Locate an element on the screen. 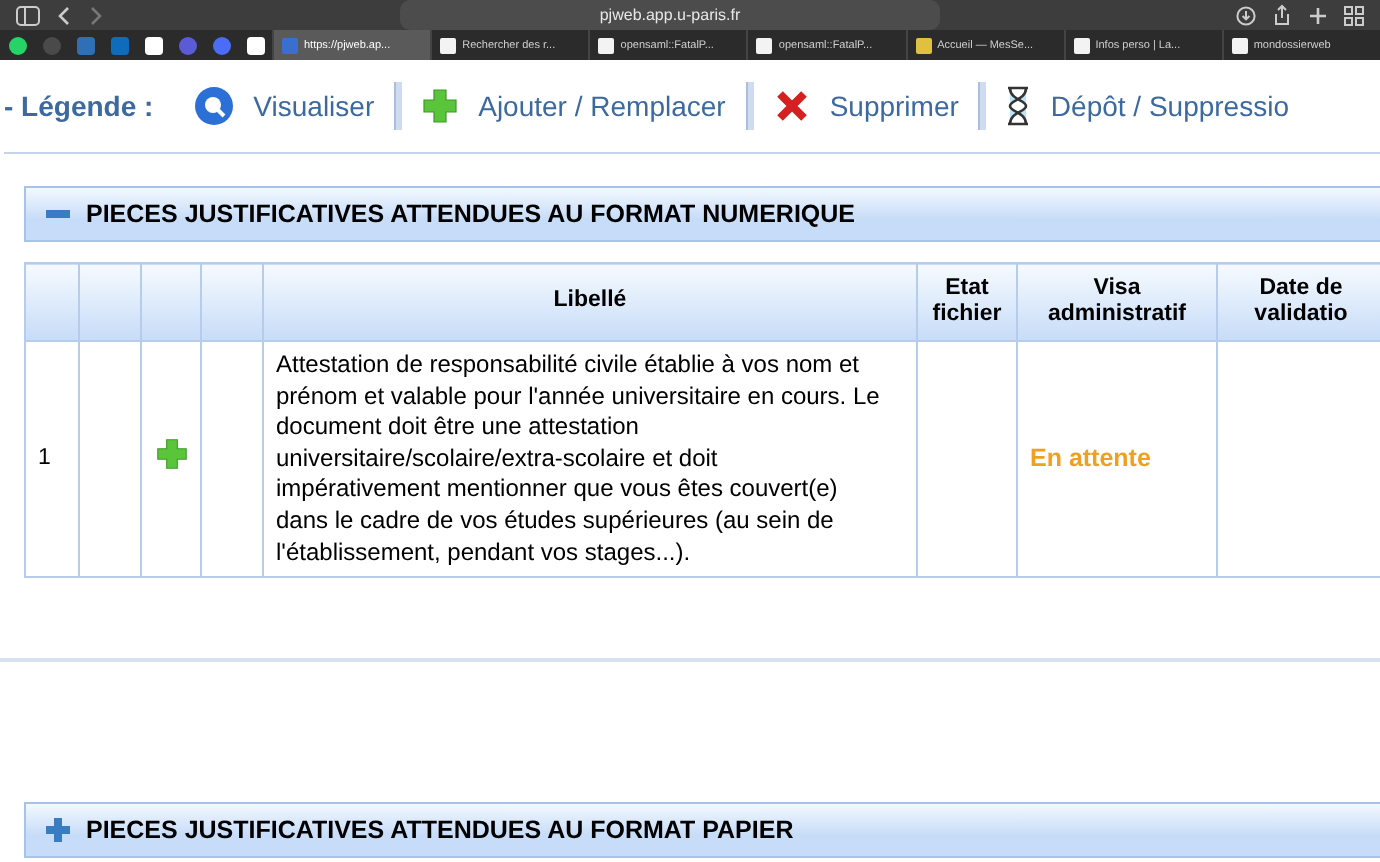 The image size is (1380, 862). hourglass-icon is located at coordinates (1018, 106).